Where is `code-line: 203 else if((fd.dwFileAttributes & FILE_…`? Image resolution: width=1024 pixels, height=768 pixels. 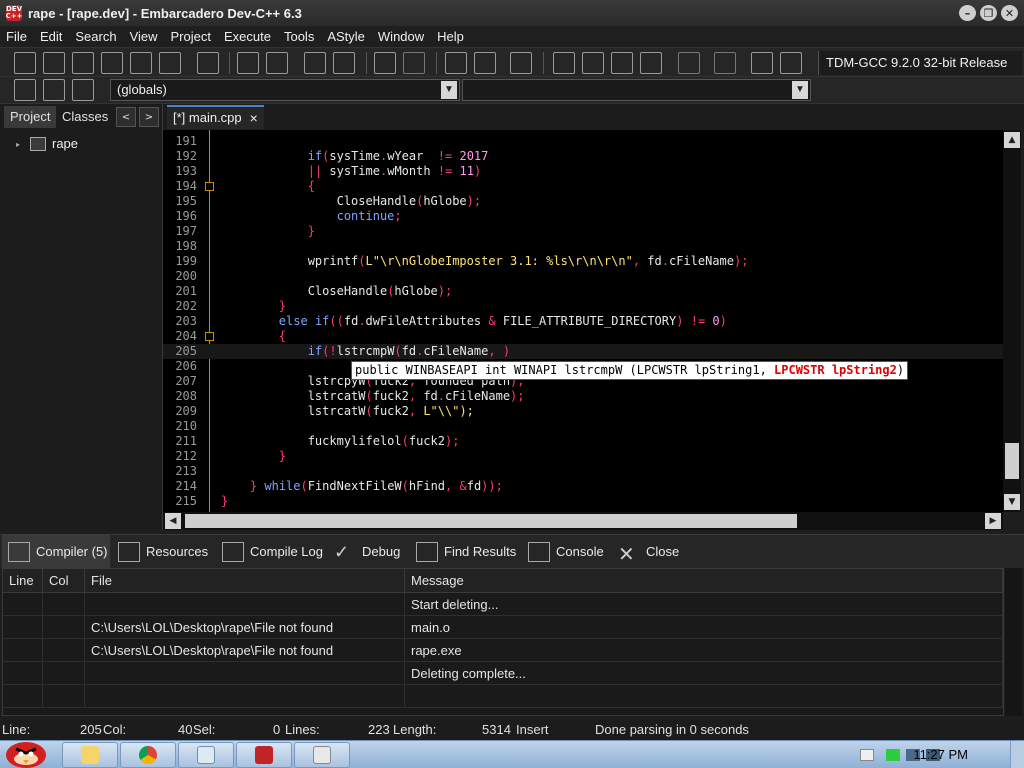 code-line: 203 else if((fd.dwFileAttributes & FILE_… is located at coordinates (583, 321).